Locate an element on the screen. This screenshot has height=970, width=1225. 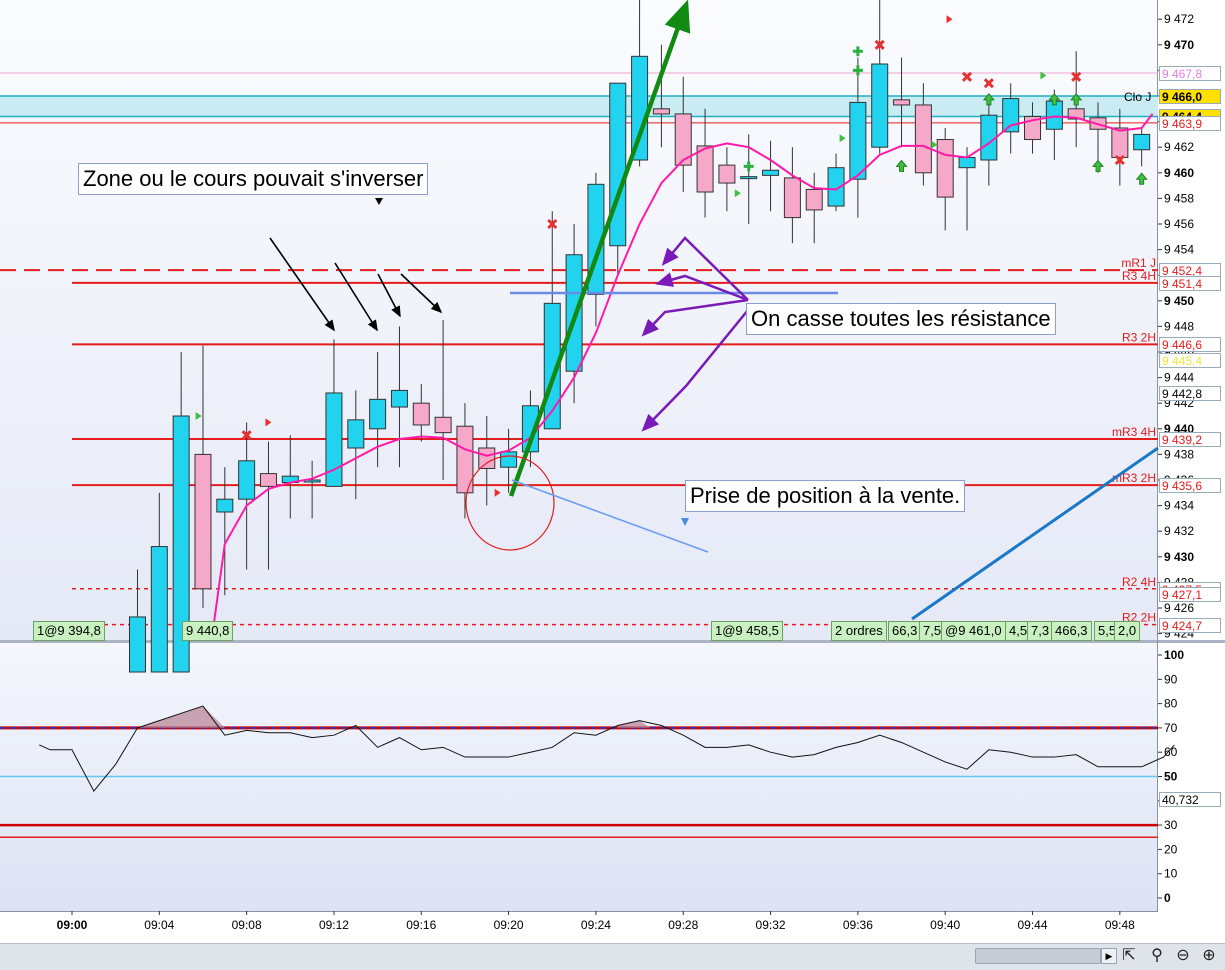
level-label-1: R3 4H is located at coordinates (1139, 276).